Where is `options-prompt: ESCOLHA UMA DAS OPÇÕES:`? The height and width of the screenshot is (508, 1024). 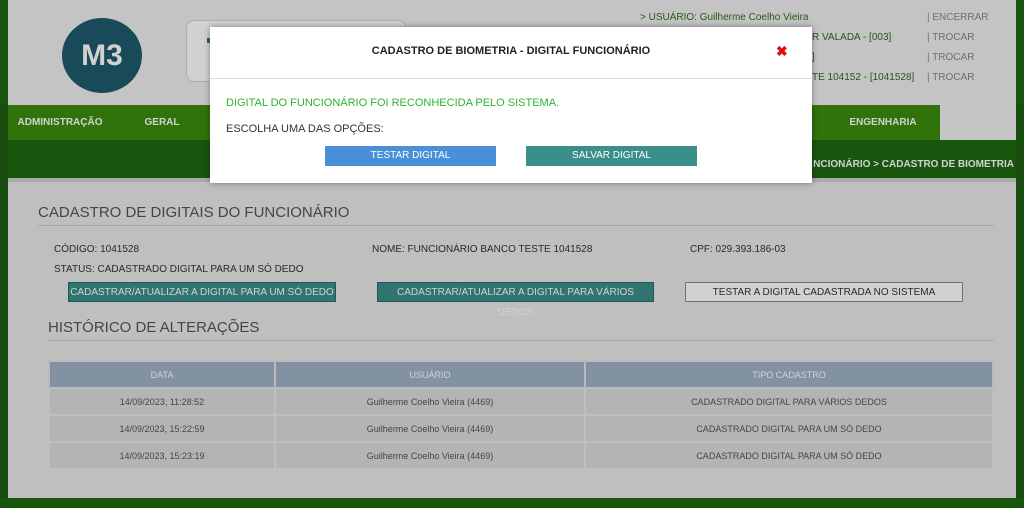 options-prompt: ESCOLHA UMA DAS OPÇÕES: is located at coordinates (305, 129).